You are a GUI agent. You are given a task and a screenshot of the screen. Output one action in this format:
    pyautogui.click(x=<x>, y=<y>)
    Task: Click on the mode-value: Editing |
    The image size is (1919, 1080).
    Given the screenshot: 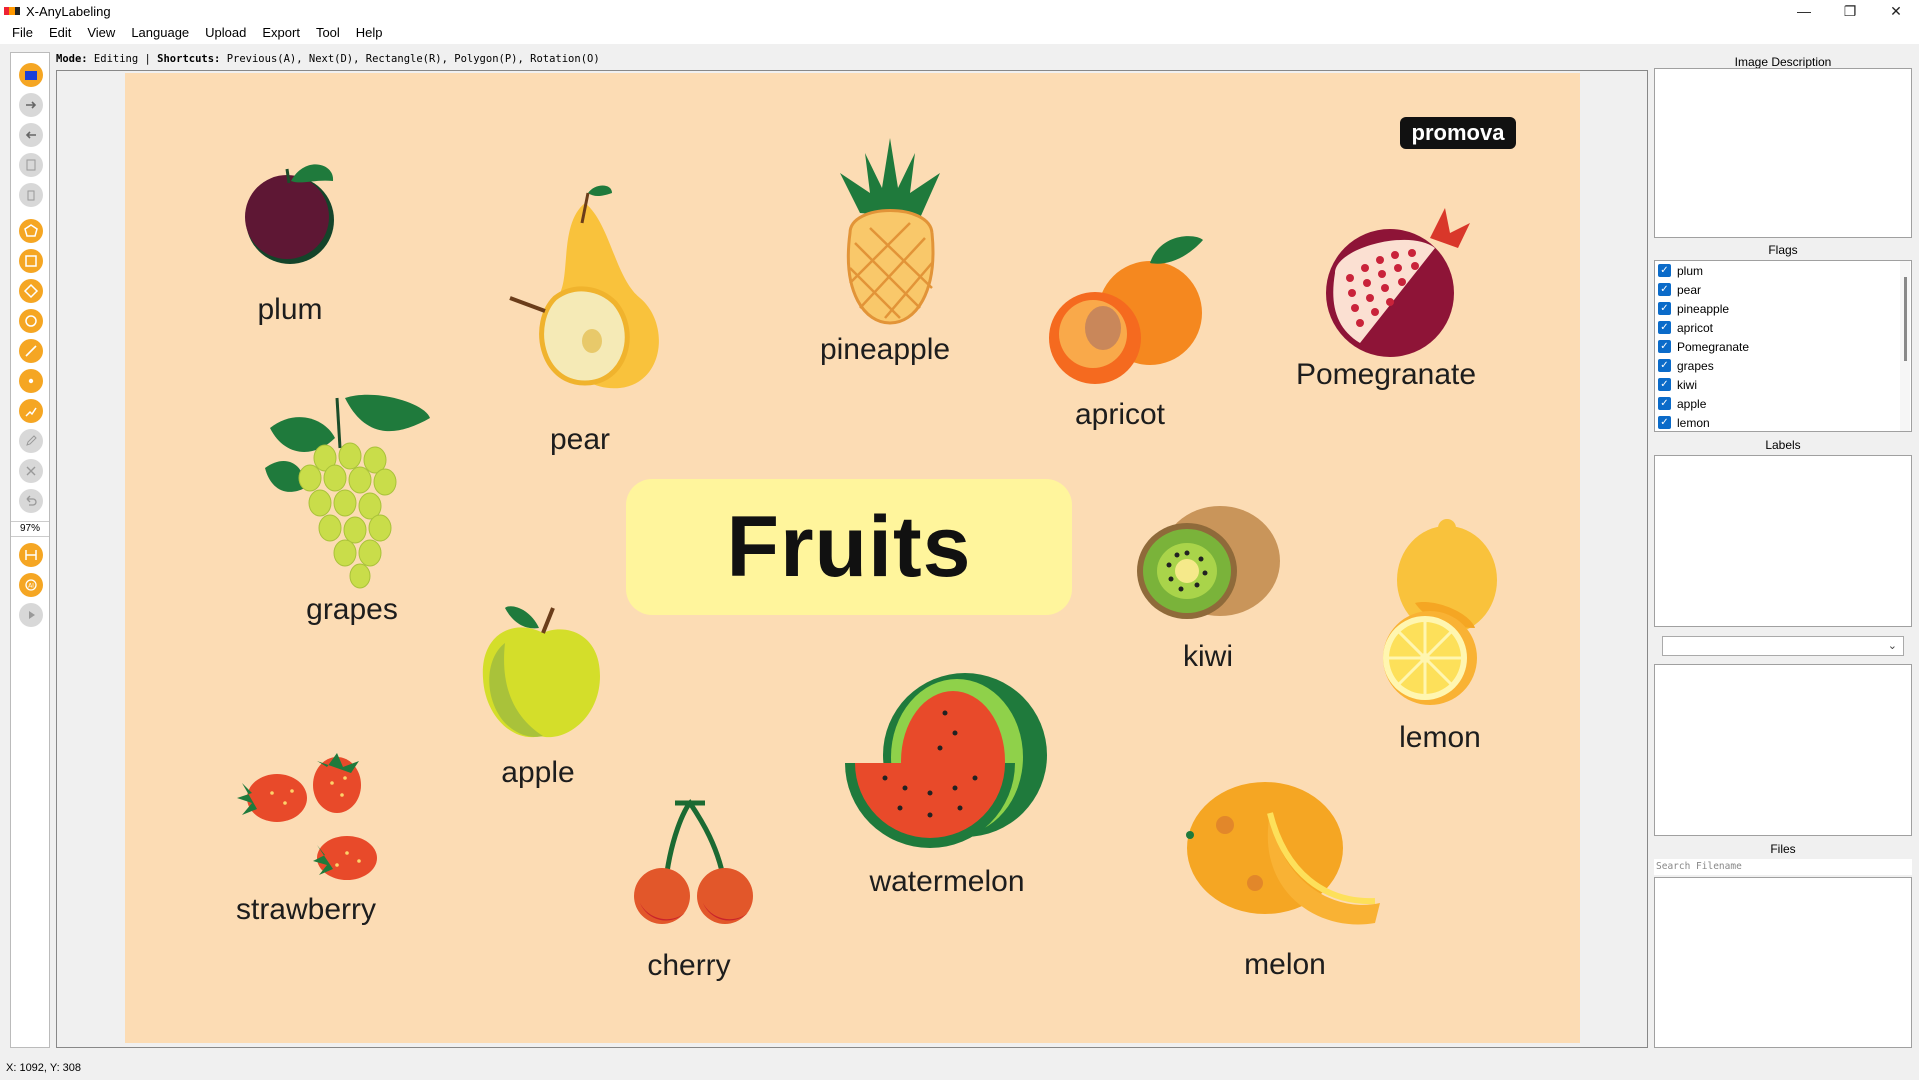 What is the action you would take?
    pyautogui.click(x=122, y=59)
    